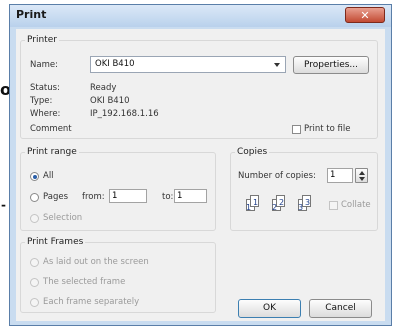 The height and width of the screenshot is (329, 401). What do you see at coordinates (34, 197) in the screenshot?
I see `print-range-pages-radio` at bounding box center [34, 197].